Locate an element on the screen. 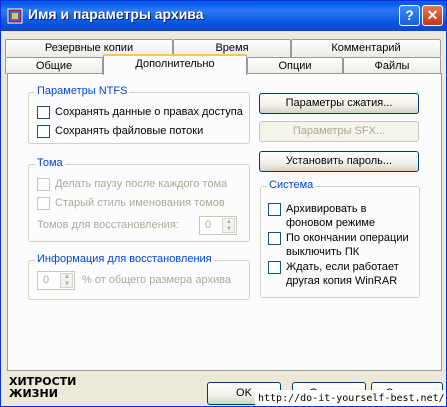  checkbox-label: По окончании операции выключить ПК is located at coordinates (347, 245).